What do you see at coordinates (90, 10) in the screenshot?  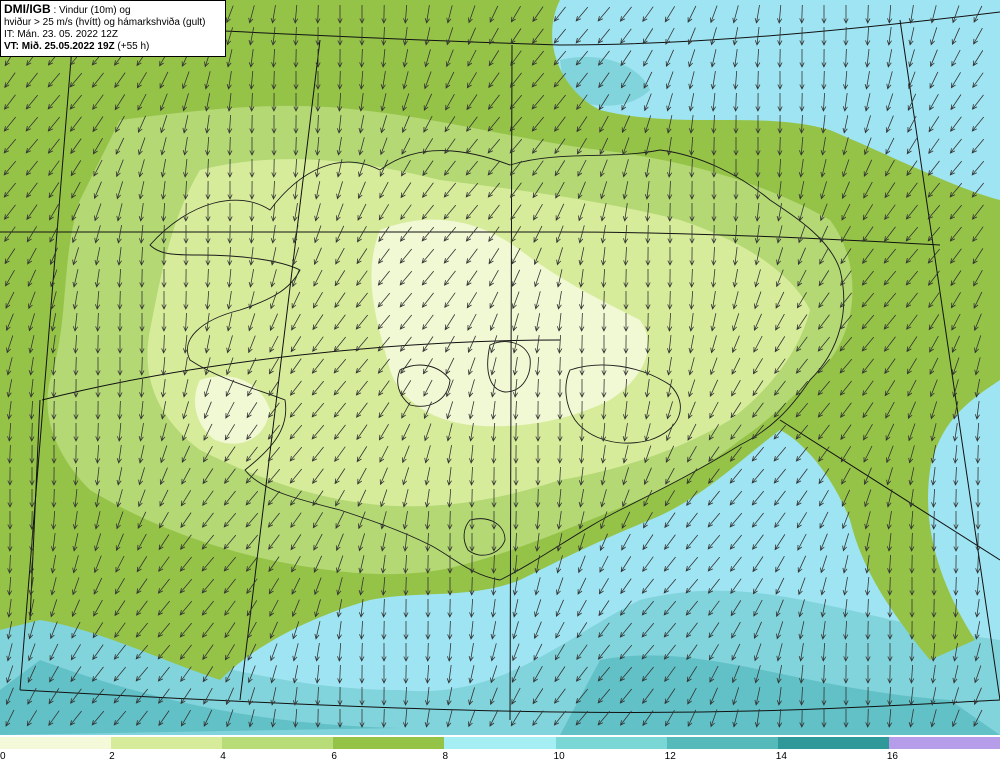 I see `info-title: : Vindur (10m) og` at bounding box center [90, 10].